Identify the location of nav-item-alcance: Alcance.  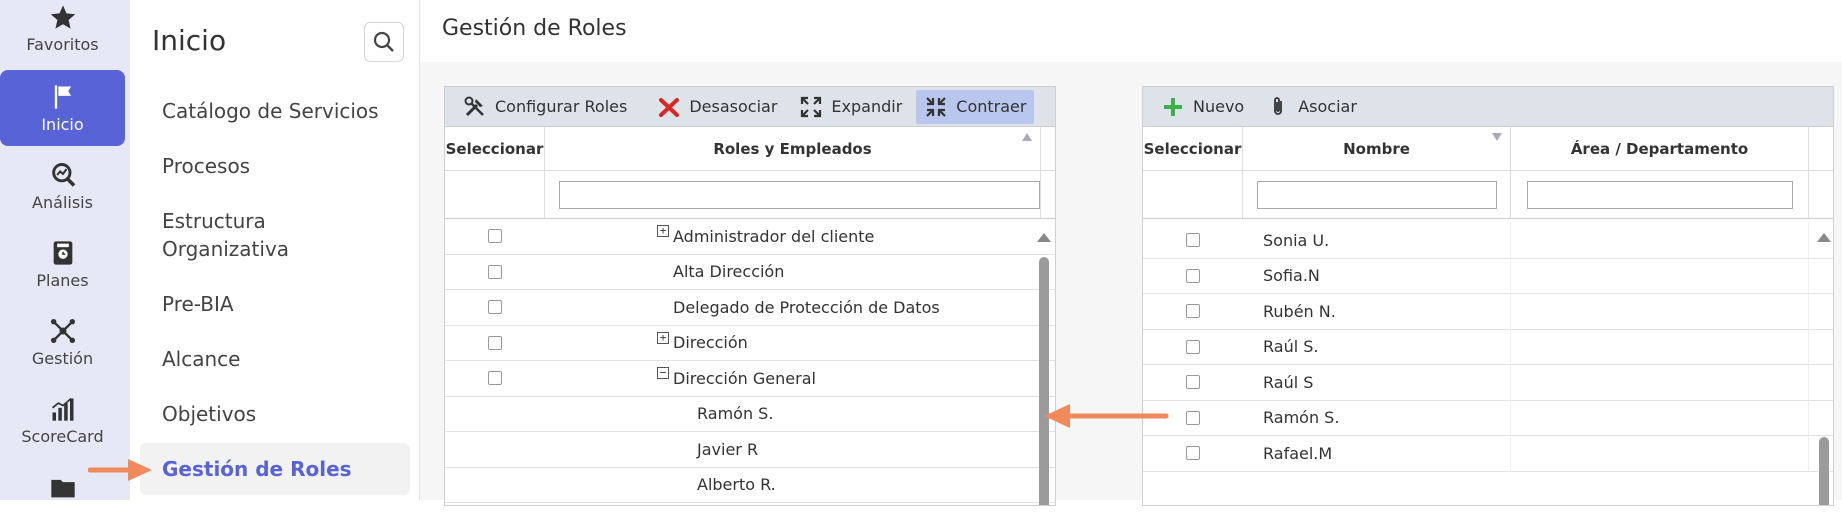
(275, 359).